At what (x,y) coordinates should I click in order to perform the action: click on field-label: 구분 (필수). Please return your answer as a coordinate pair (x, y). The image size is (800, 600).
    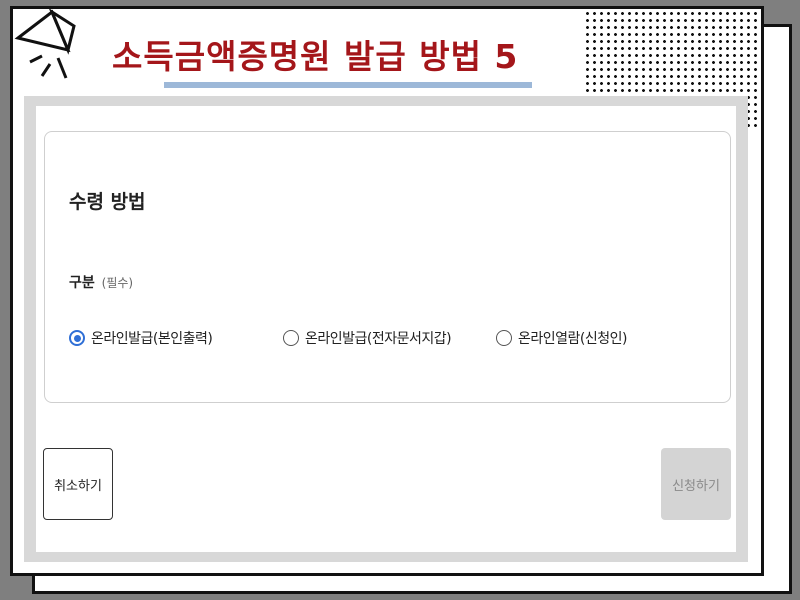
    Looking at the image, I should click on (101, 282).